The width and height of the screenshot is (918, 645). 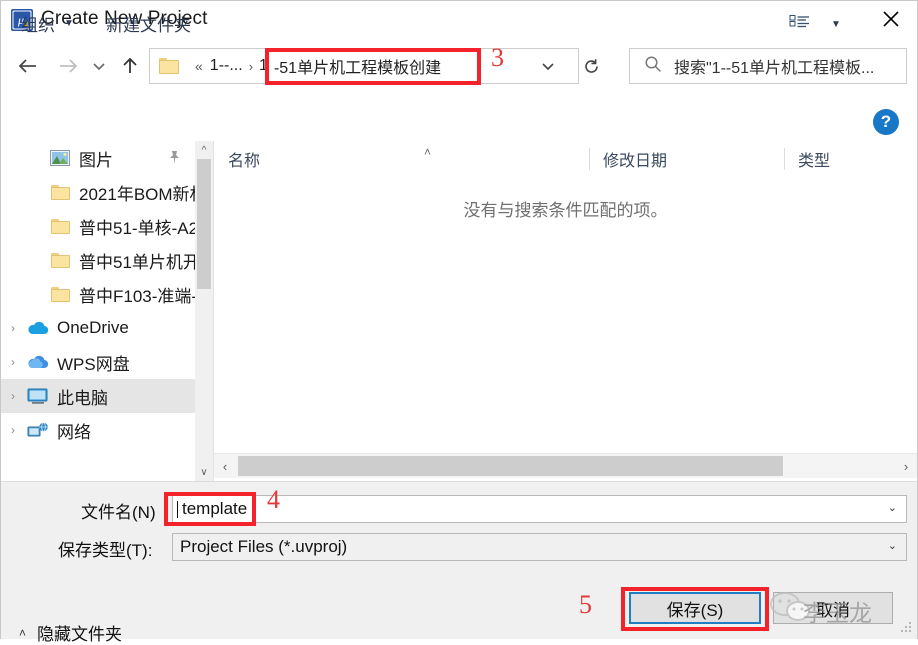 What do you see at coordinates (459, 120) in the screenshot?
I see `command-toolbar` at bounding box center [459, 120].